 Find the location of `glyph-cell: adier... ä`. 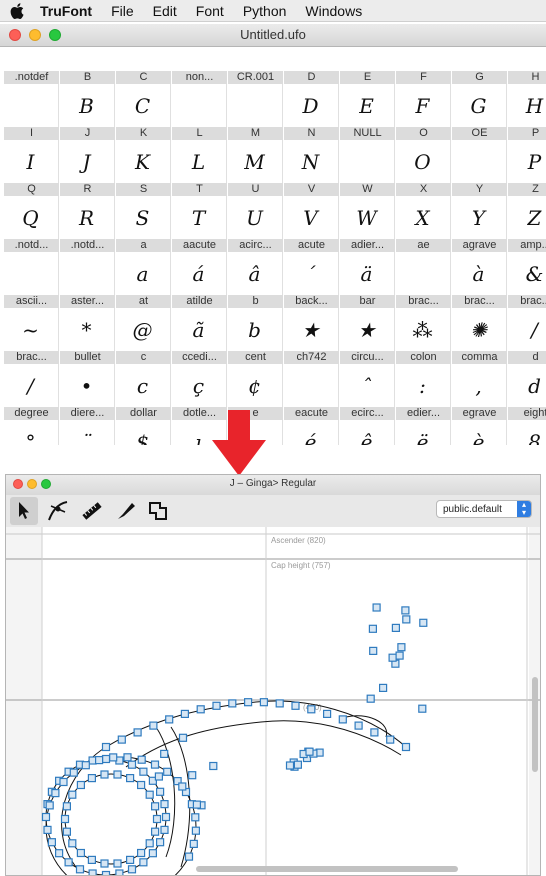

glyph-cell: adier... ä is located at coordinates (367, 267).